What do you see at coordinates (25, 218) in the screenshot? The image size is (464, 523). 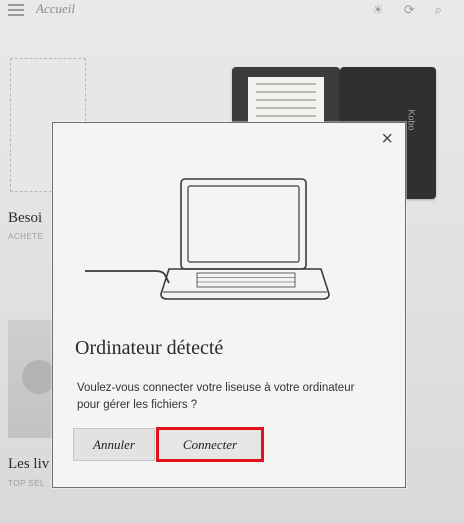 I see `section-title: Besoi` at bounding box center [25, 218].